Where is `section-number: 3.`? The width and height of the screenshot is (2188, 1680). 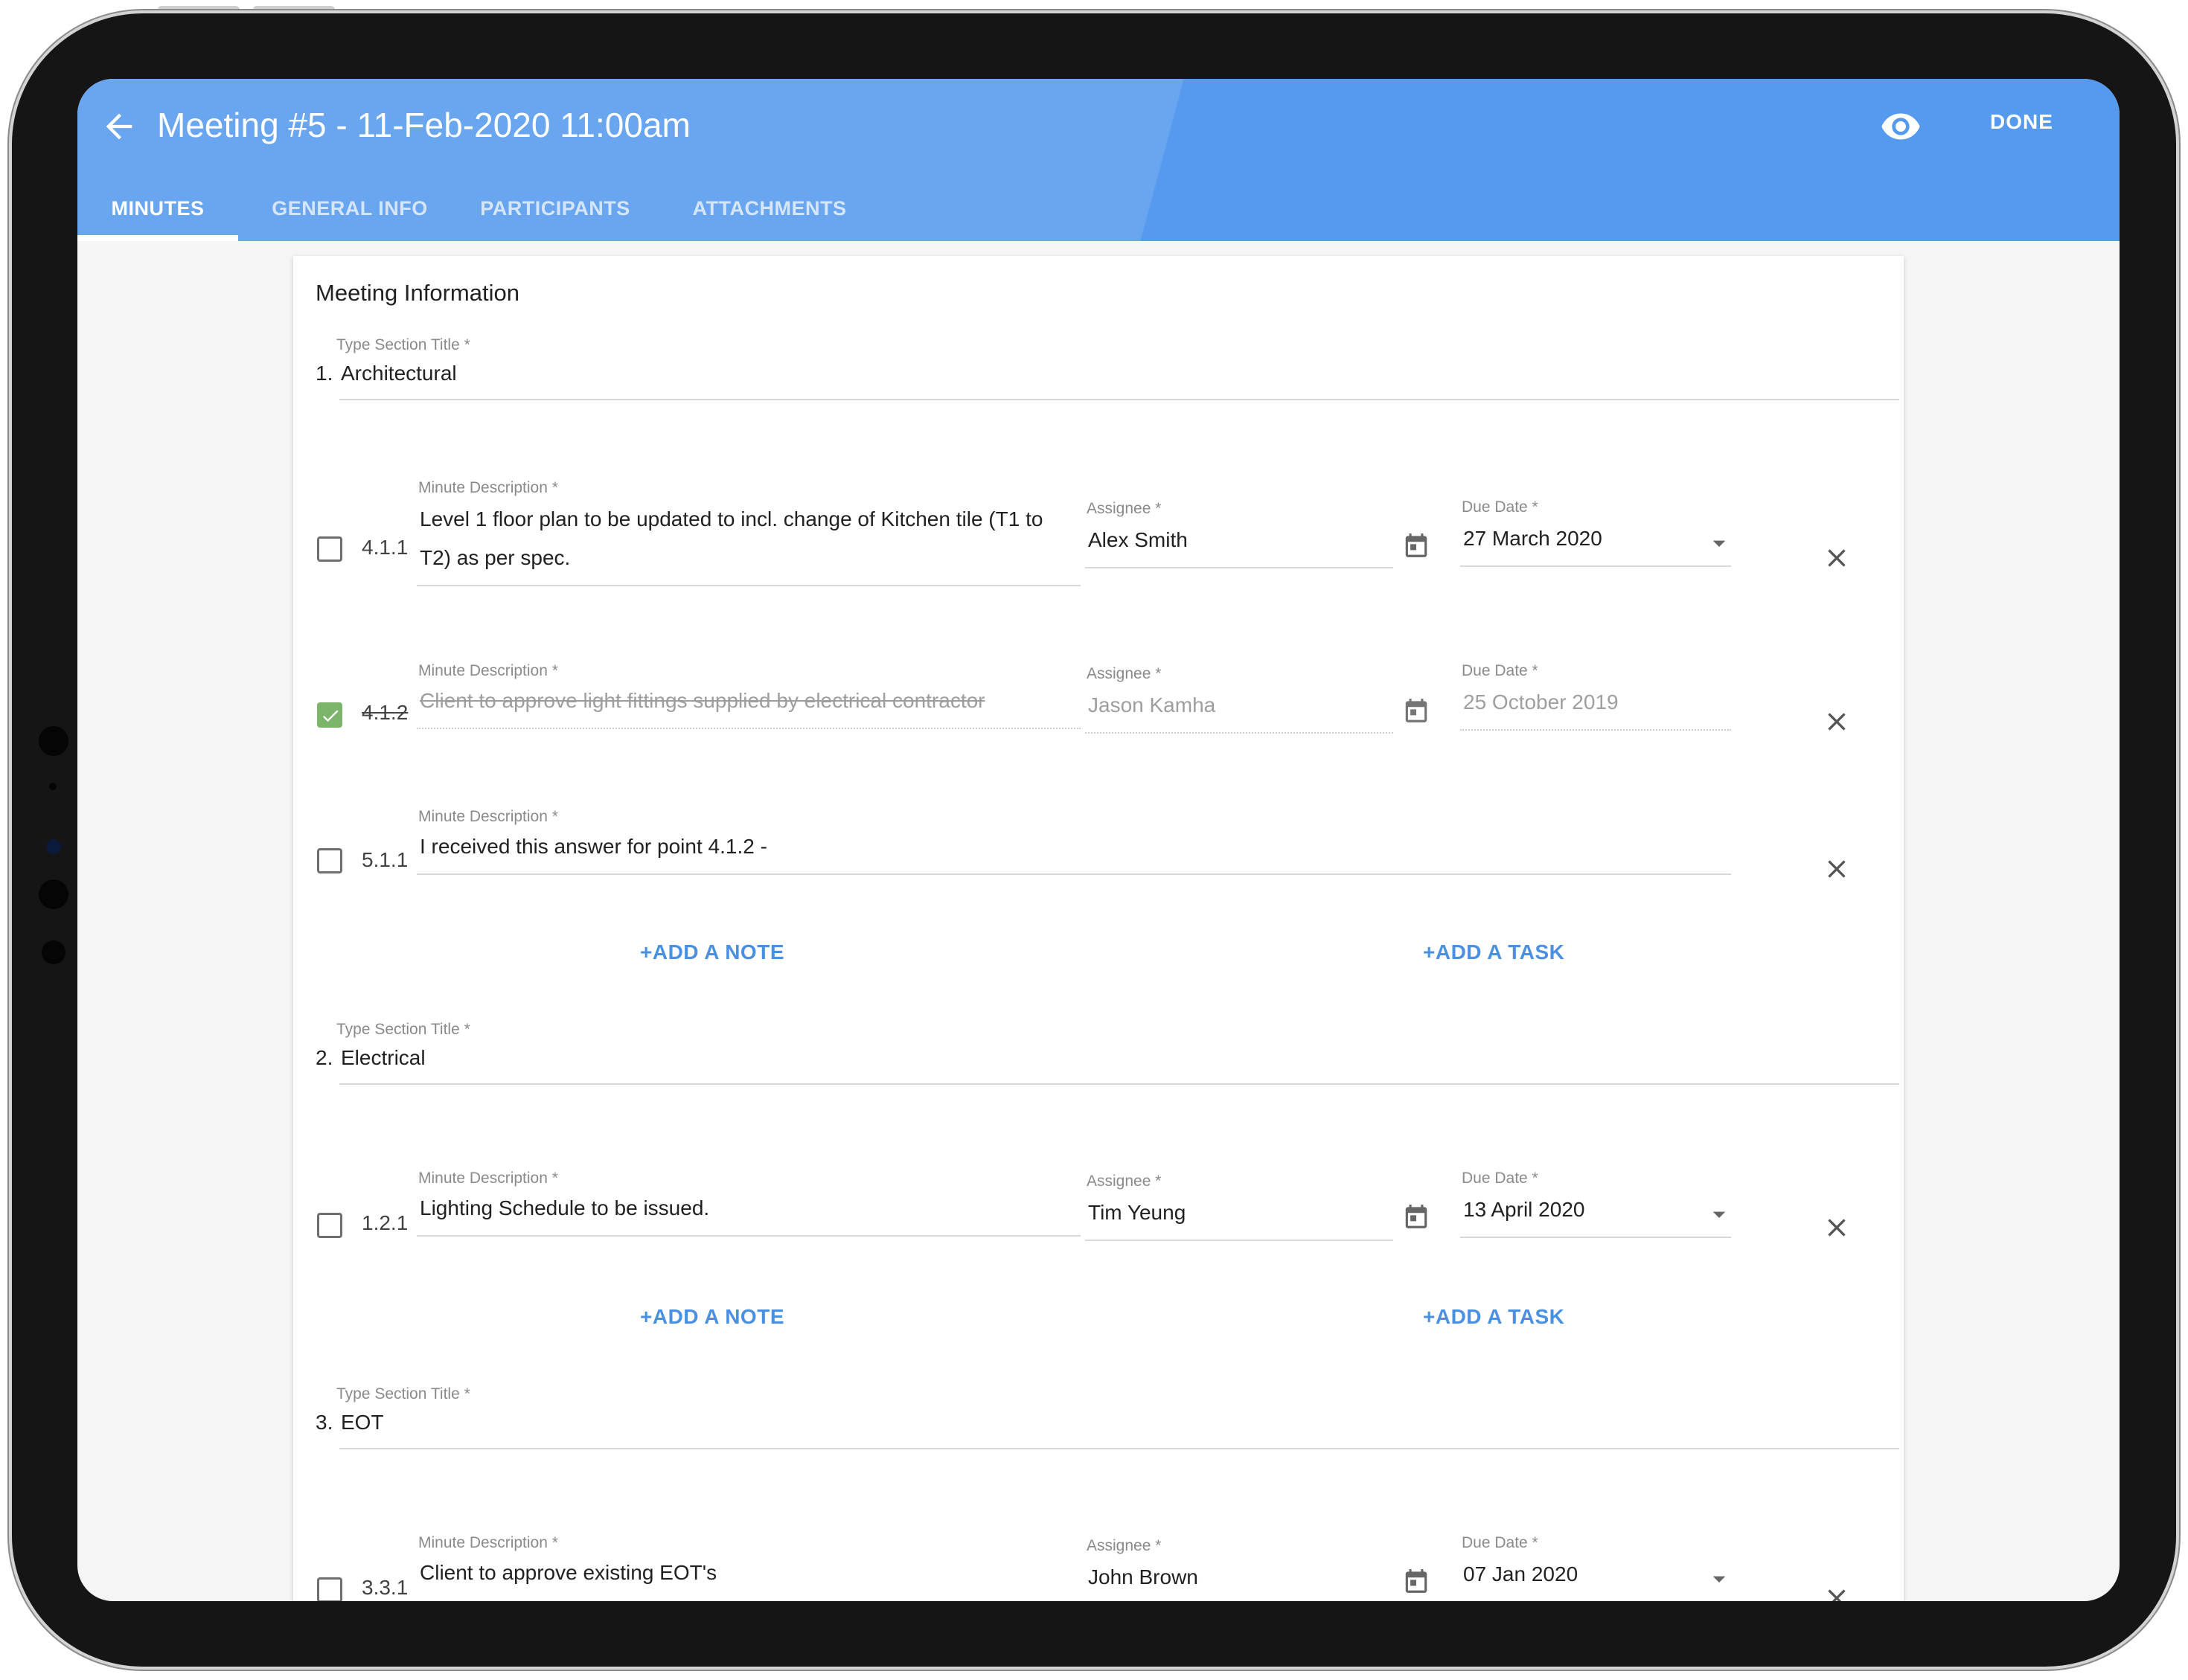
section-number: 3. is located at coordinates (324, 1423).